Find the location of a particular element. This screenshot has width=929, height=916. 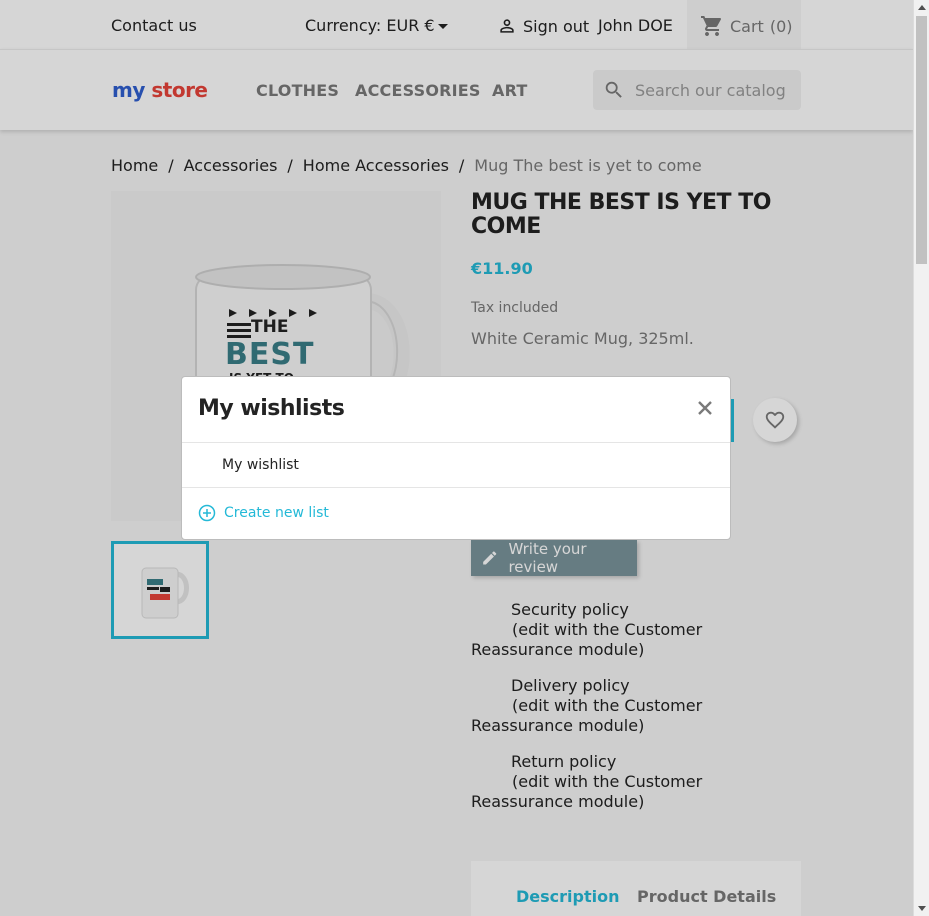

modal-title: My wishlists is located at coordinates (271, 408).